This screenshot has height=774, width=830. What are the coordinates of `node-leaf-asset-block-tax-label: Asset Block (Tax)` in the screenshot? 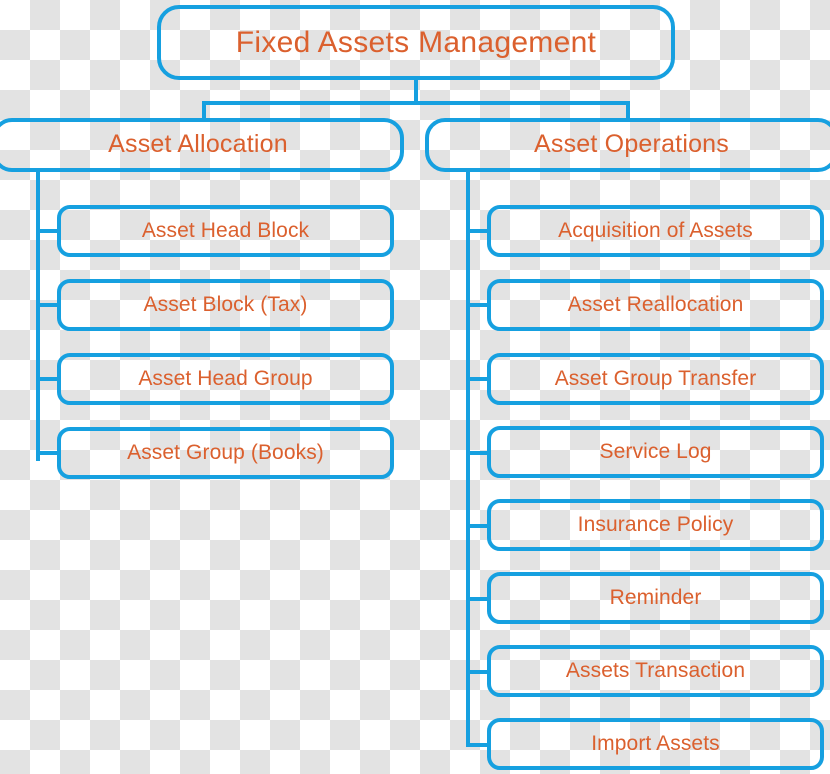 It's located at (225, 305).